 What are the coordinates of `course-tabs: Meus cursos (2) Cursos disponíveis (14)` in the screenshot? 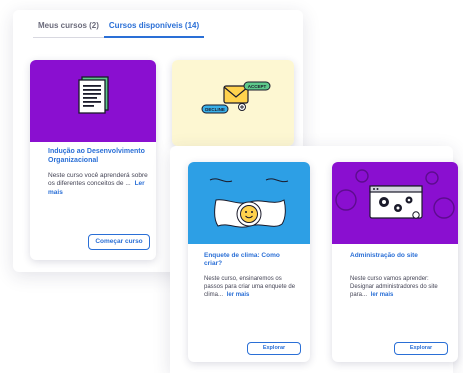 It's located at (119, 28).